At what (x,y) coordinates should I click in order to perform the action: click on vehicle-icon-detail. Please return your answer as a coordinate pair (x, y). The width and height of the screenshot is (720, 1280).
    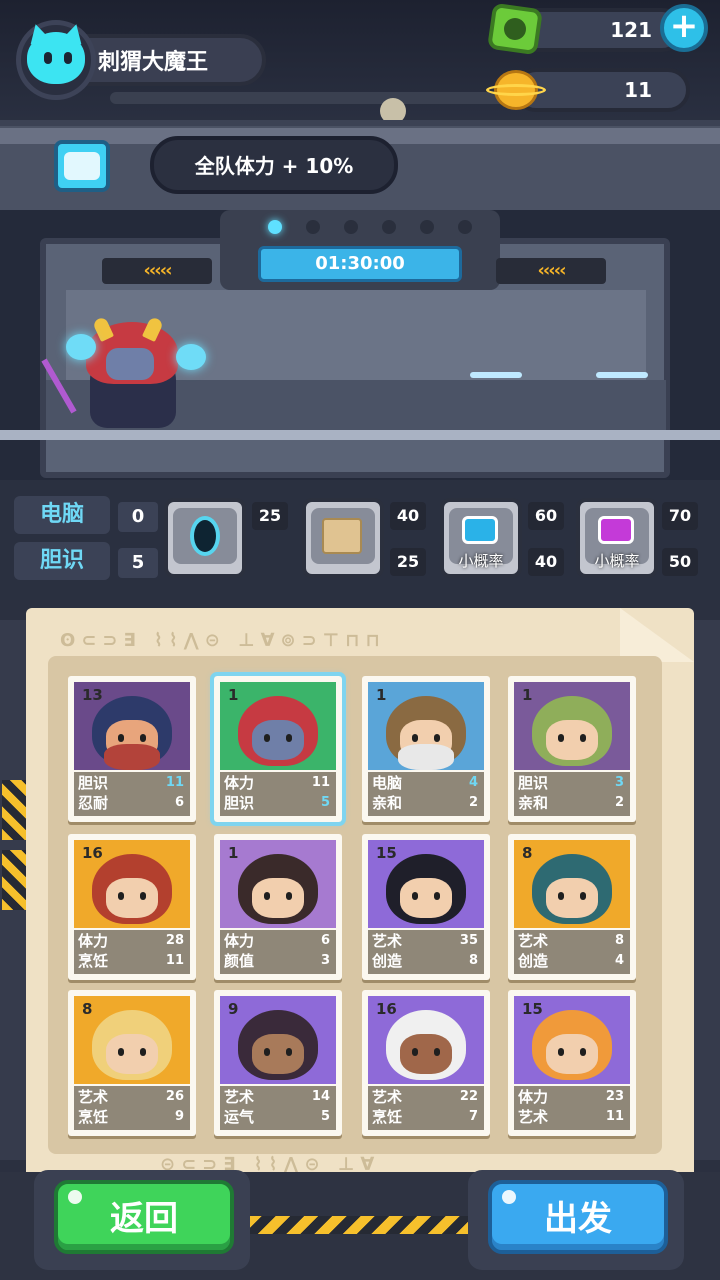
    Looking at the image, I should click on (82, 166).